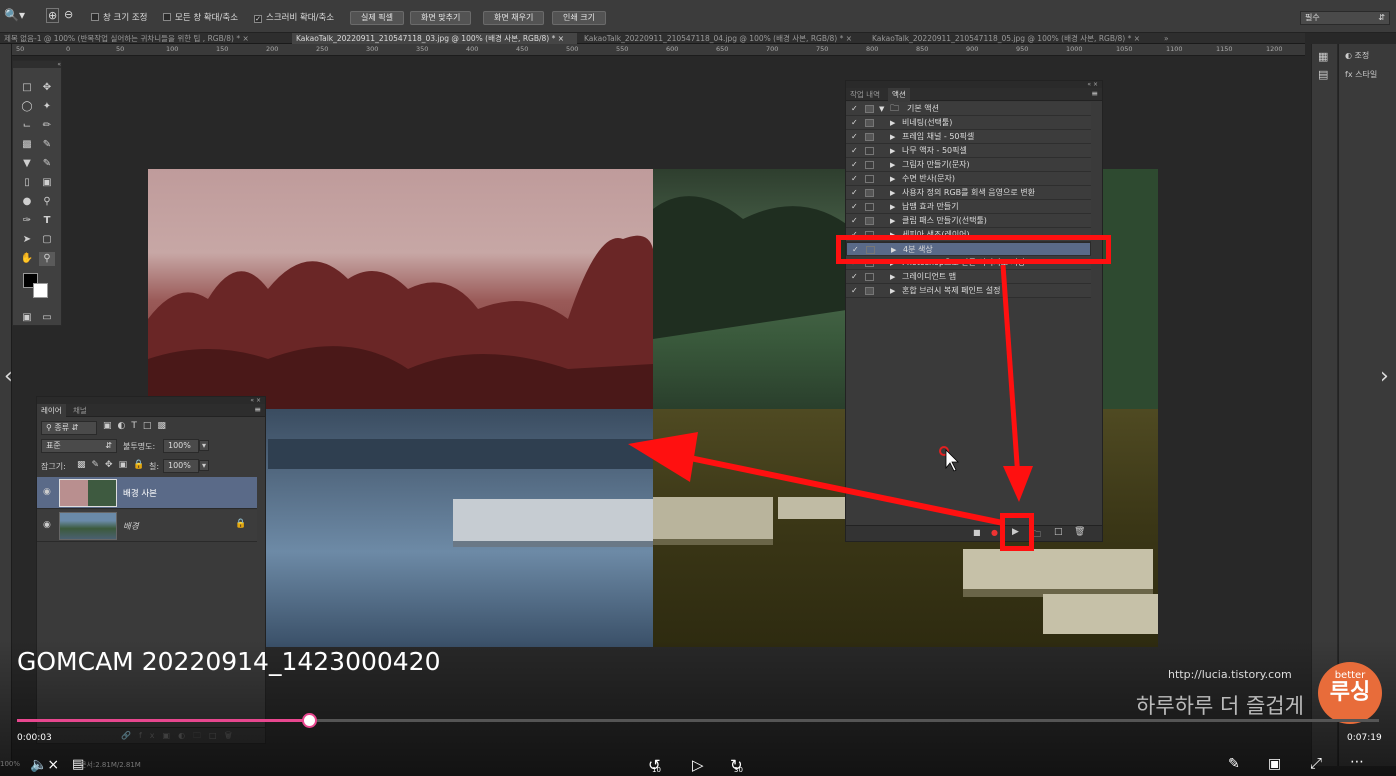 This screenshot has width=1396, height=776. I want to click on action-set-row: ✓ ▼ 🗀 기본 액션, so click(968, 109).